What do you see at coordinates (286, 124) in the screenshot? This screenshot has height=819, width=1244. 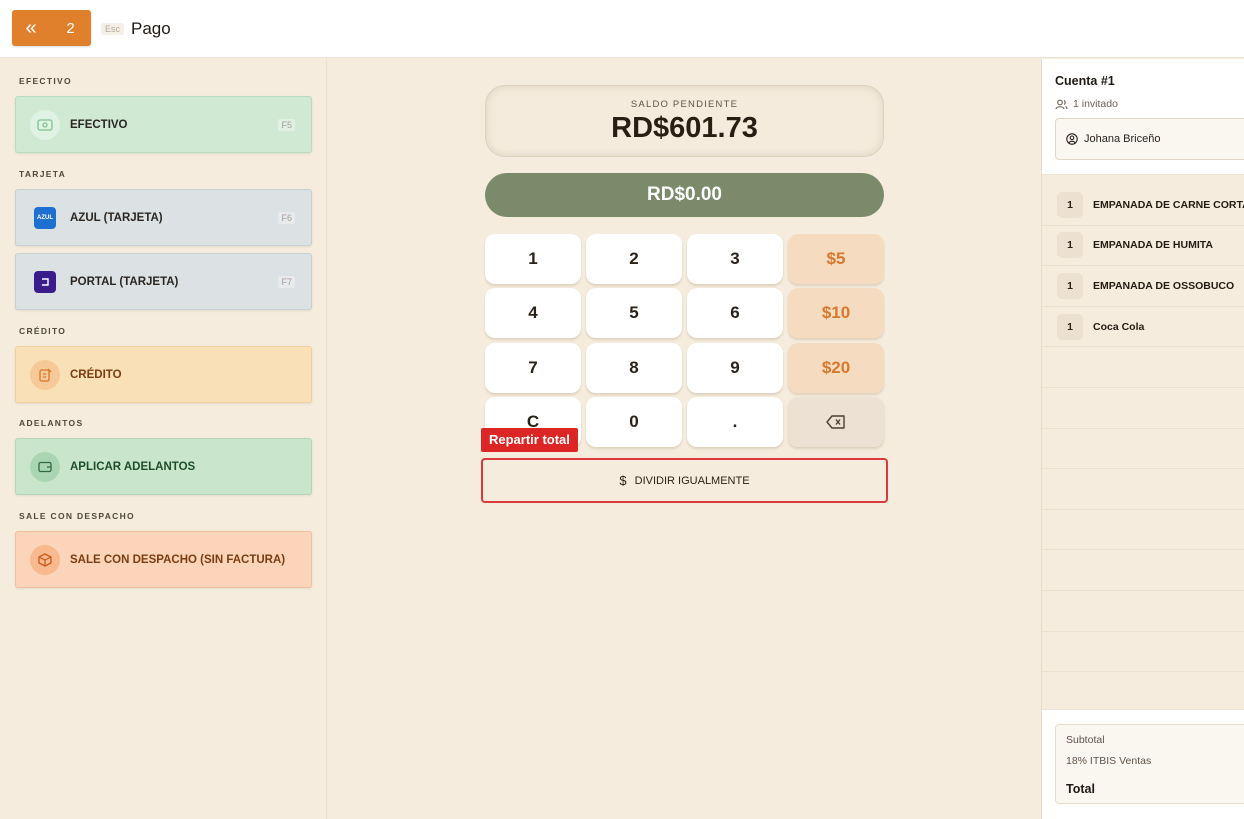 I see `shortcut-key: F5` at bounding box center [286, 124].